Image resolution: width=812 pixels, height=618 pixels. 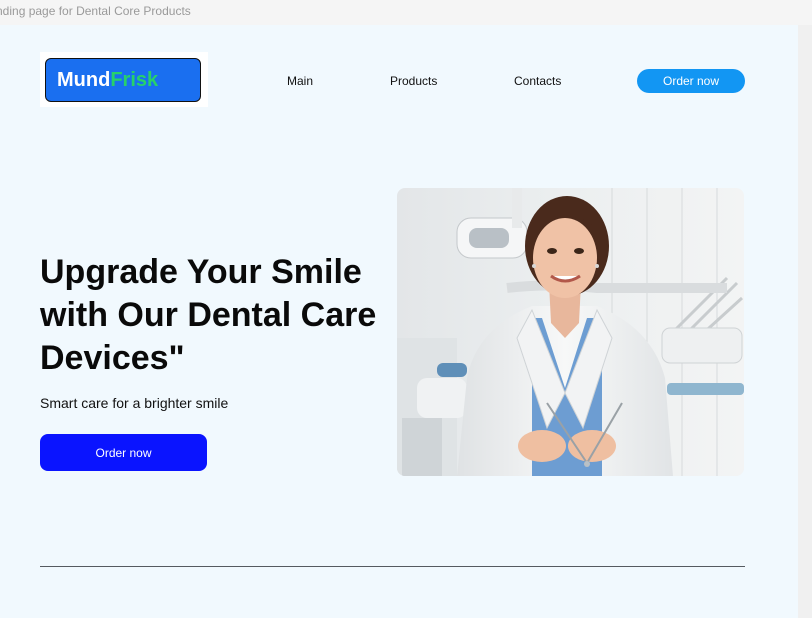 What do you see at coordinates (84, 79) in the screenshot?
I see `logo-text-mund: Mund` at bounding box center [84, 79].